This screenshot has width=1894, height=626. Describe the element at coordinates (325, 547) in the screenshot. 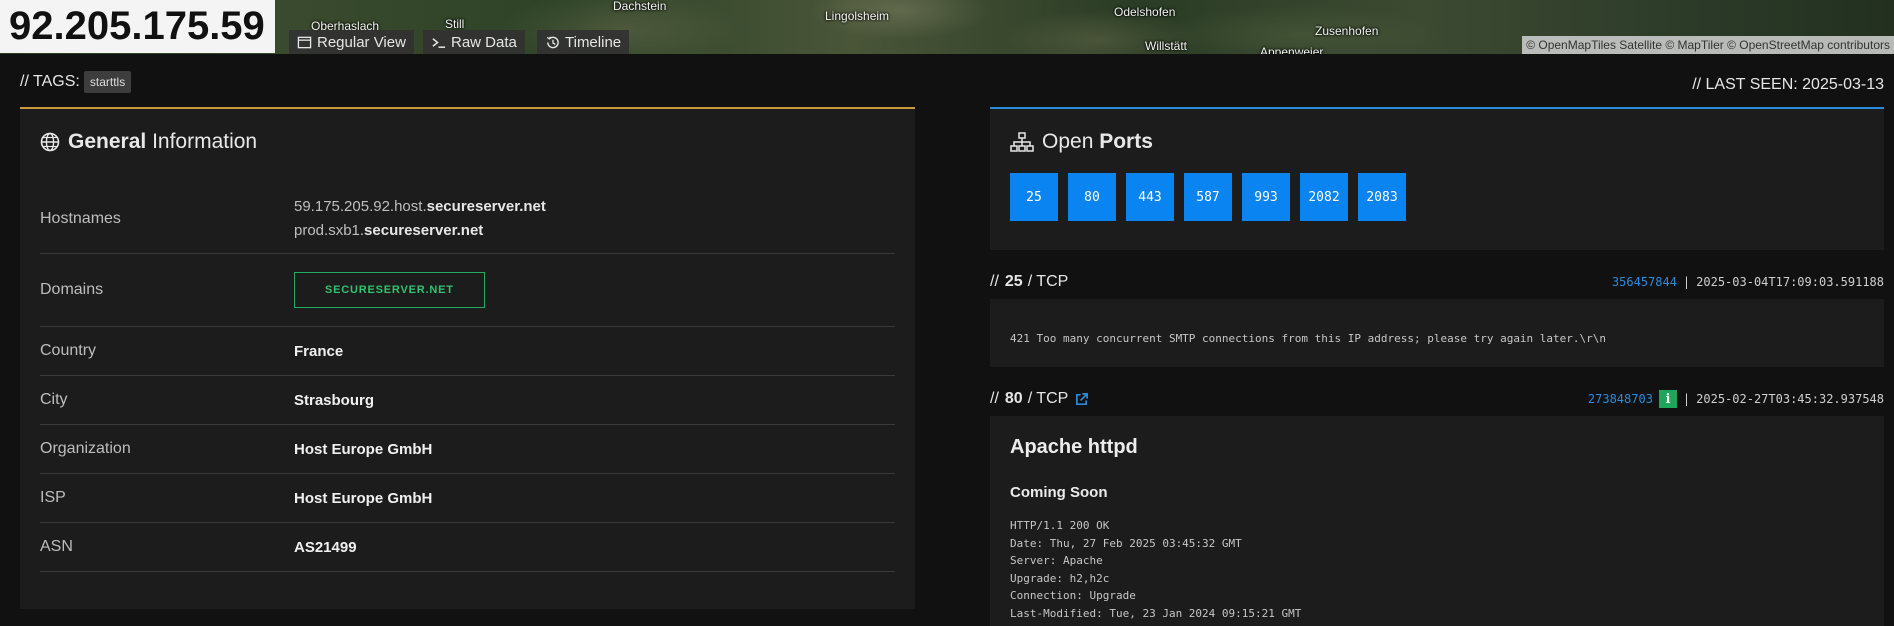

I see `asn-value: AS21499` at that location.